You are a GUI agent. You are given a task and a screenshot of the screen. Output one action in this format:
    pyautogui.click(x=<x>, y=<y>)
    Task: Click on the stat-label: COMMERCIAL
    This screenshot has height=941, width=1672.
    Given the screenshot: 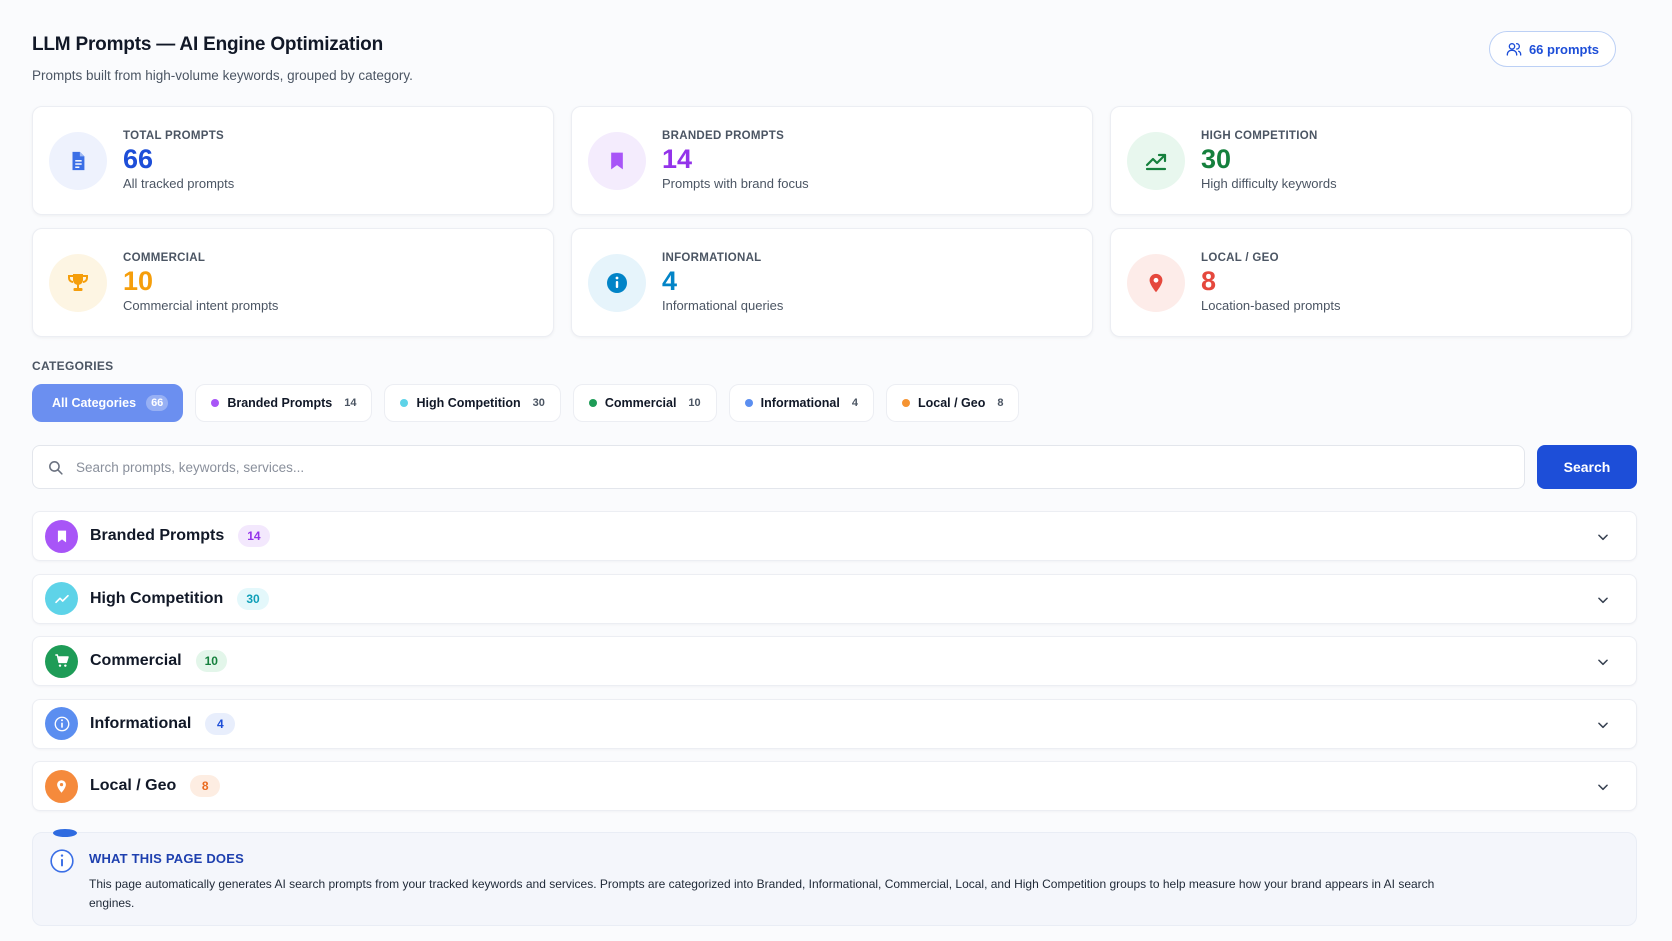 What is the action you would take?
    pyautogui.click(x=164, y=257)
    